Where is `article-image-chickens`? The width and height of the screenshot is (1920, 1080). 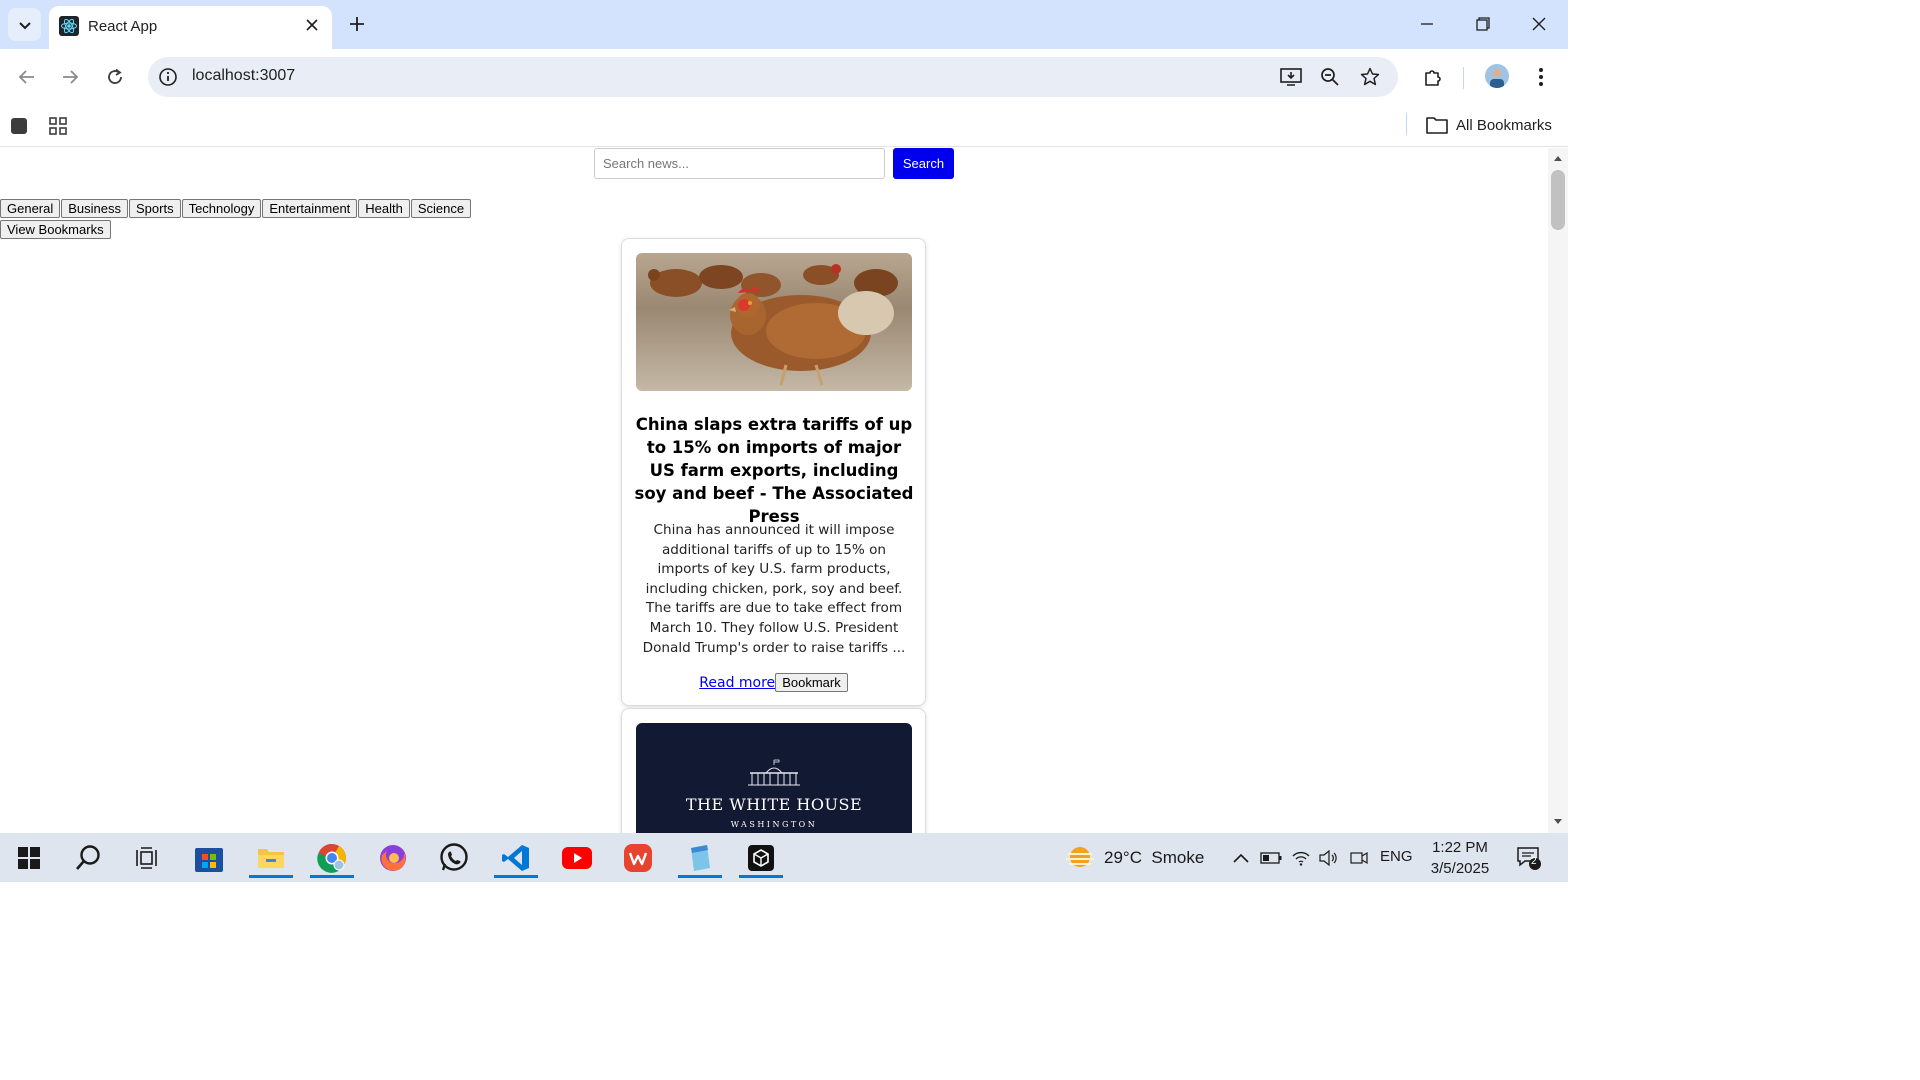
article-image-chickens is located at coordinates (774, 322).